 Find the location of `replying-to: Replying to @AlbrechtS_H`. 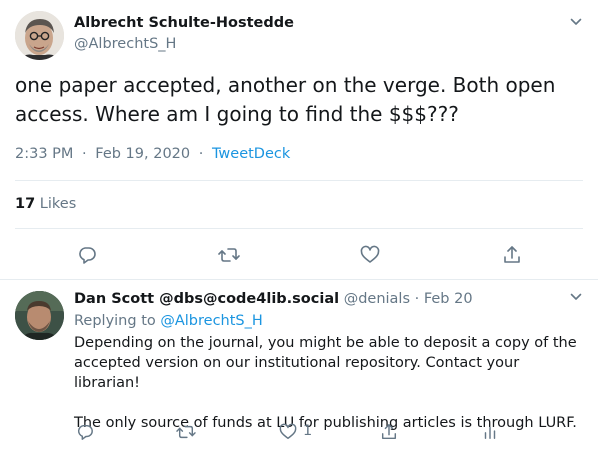

replying-to: Replying to @AlbrechtS_H is located at coordinates (168, 321).